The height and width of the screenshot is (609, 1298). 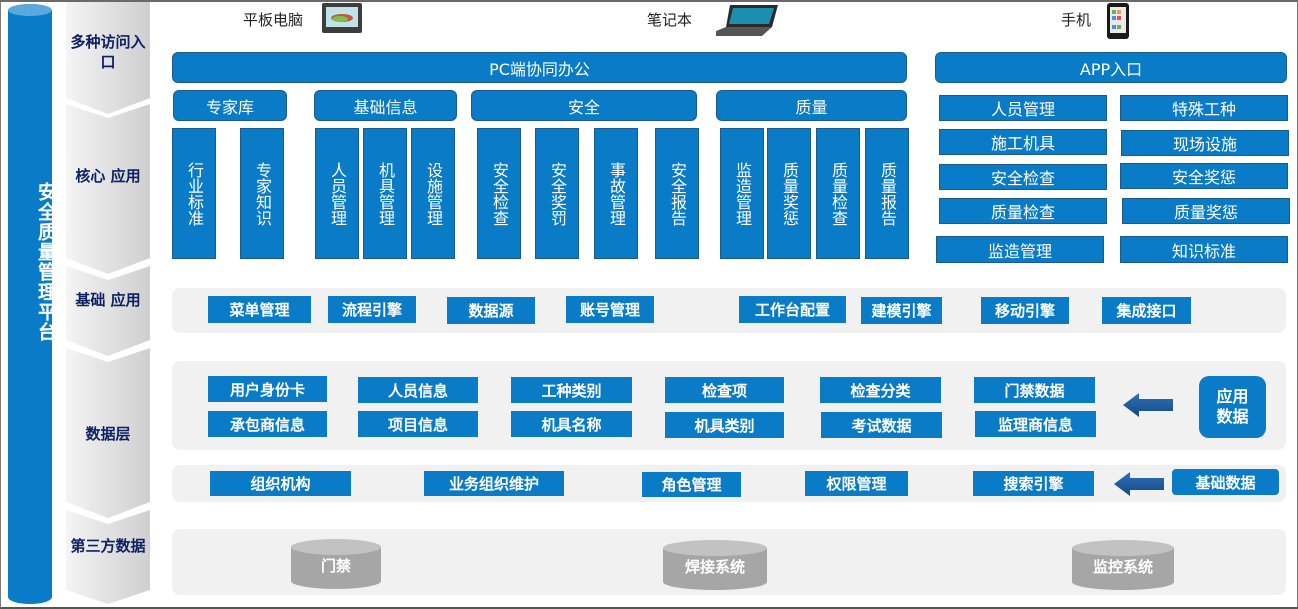 I want to click on app-data-chip: 考试数据, so click(x=881, y=425).